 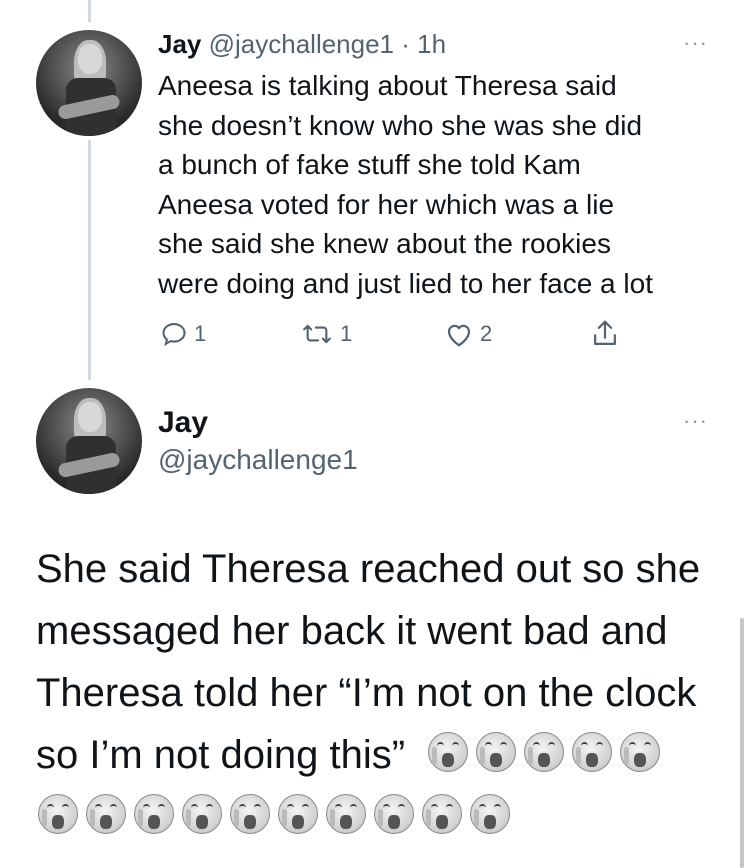 What do you see at coordinates (742, 743) in the screenshot?
I see `scrollbar` at bounding box center [742, 743].